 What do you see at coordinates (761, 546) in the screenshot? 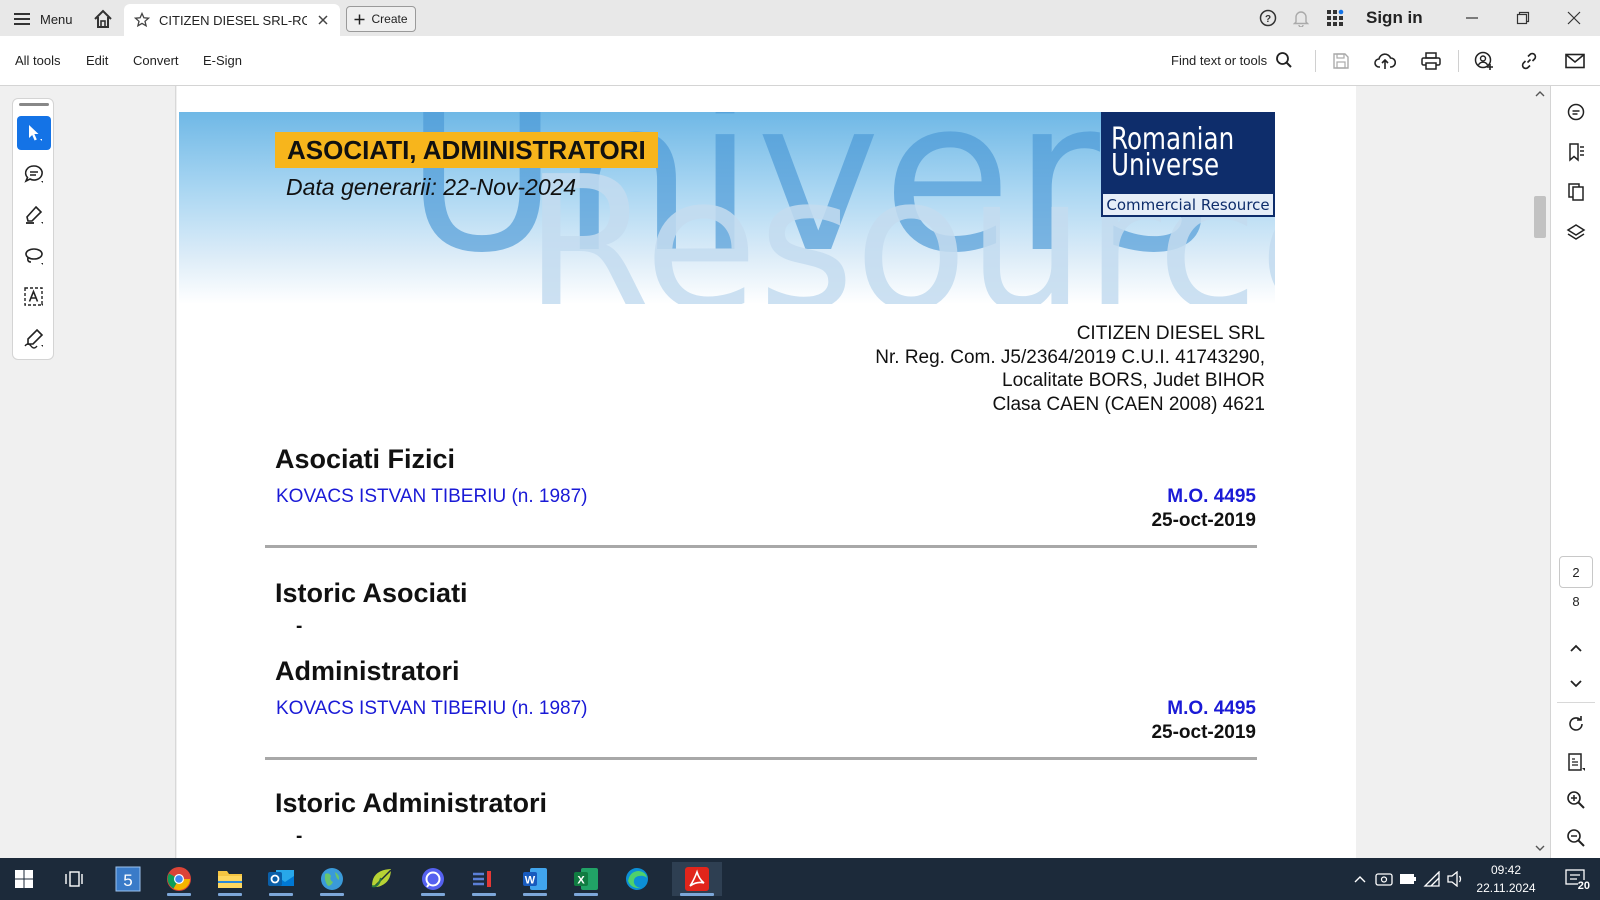
I see `section-divider` at bounding box center [761, 546].